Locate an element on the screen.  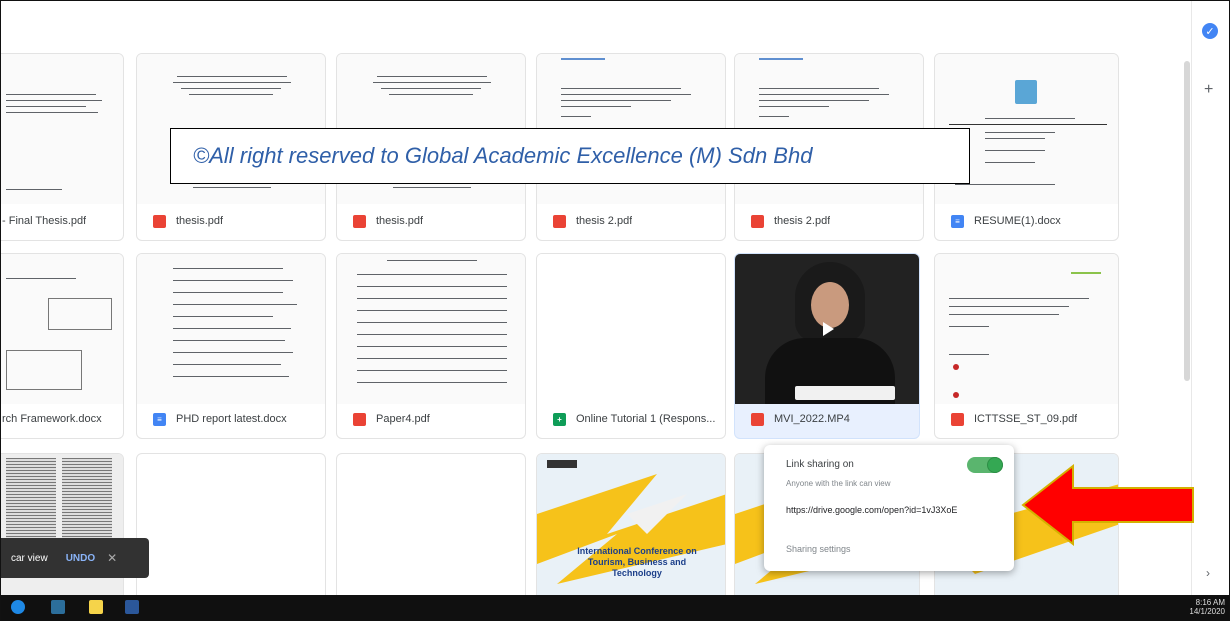
file-card: ICTTSSE_ST_09.pdf is located at coordinates (1026, 346).